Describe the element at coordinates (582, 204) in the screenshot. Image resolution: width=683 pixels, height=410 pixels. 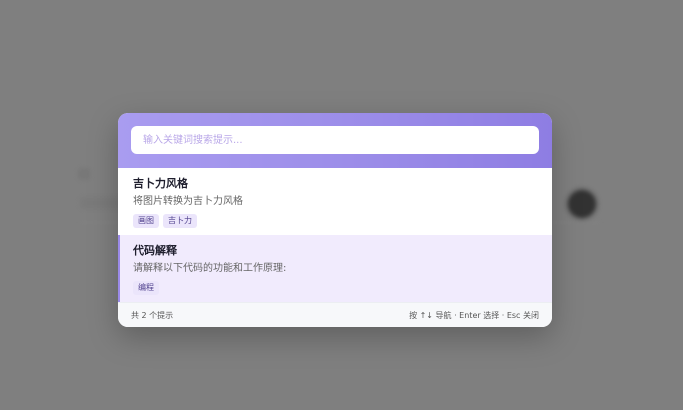
I see `background-avatar` at that location.